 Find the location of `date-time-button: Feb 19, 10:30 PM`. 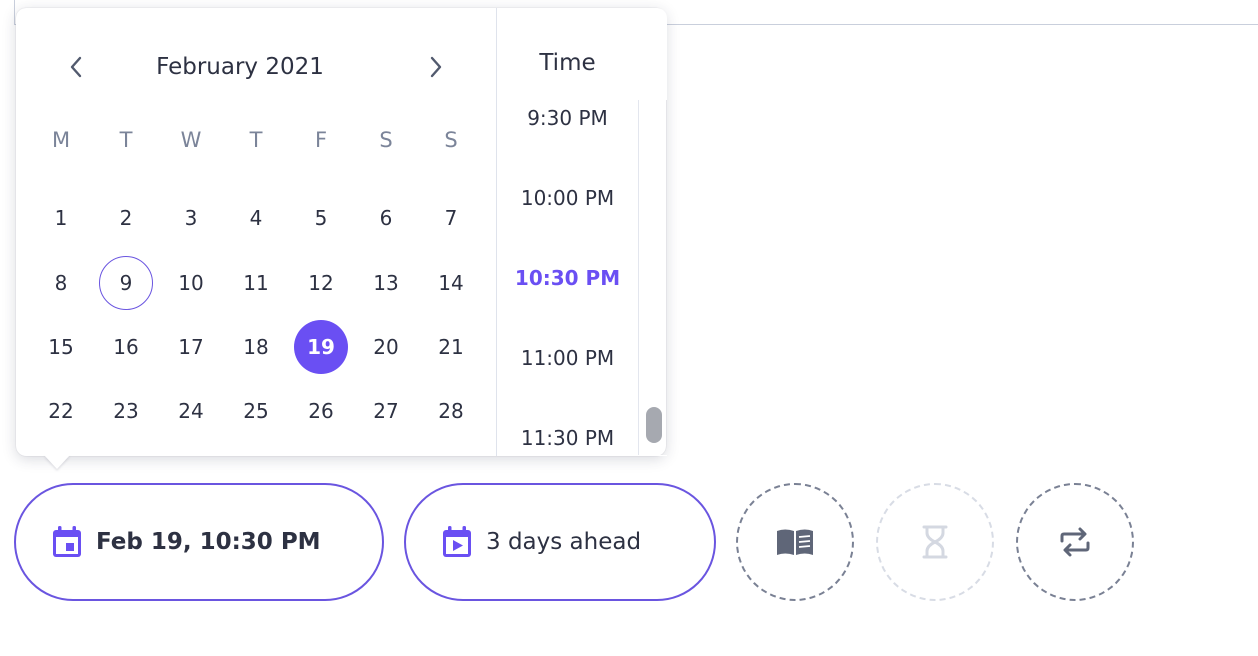

date-time-button: Feb 19, 10:30 PM is located at coordinates (199, 542).